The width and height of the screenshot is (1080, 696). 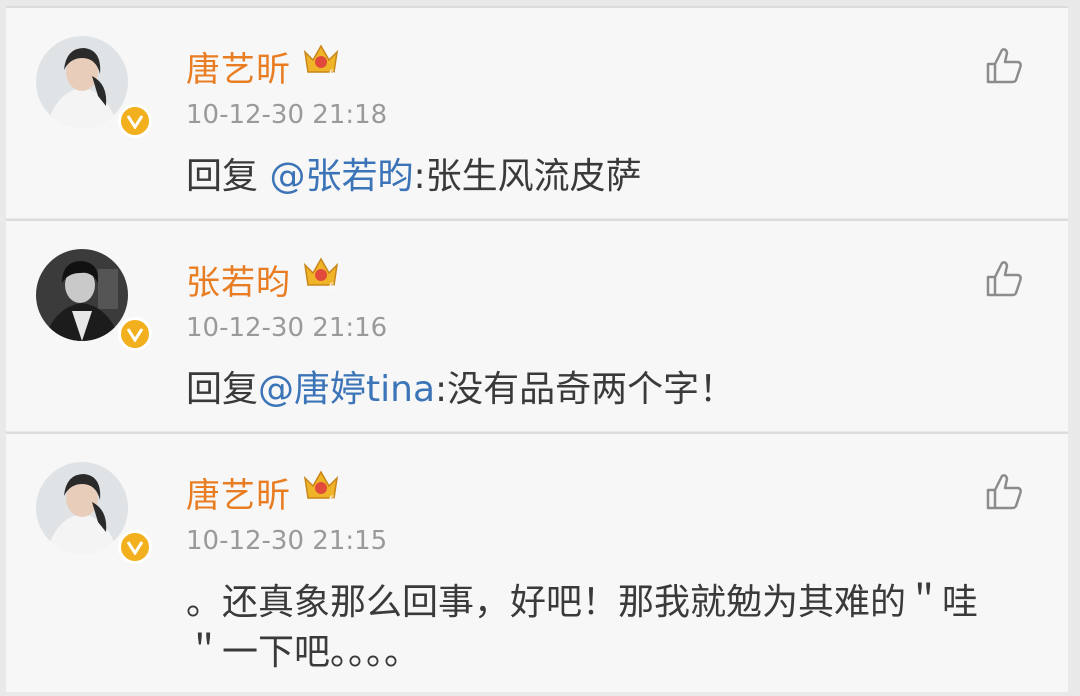 I want to click on comment-body: :张生风流皮萨, so click(x=527, y=176).